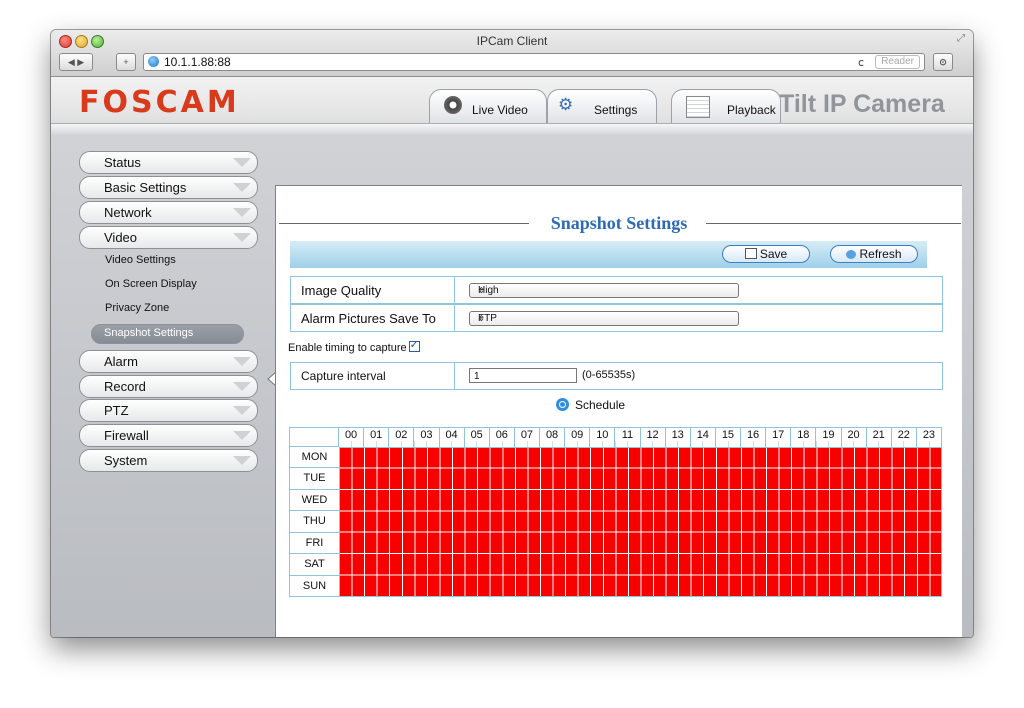 Image resolution: width=1024 pixels, height=708 pixels. What do you see at coordinates (314, 522) in the screenshot?
I see `day-label-thu: THU` at bounding box center [314, 522].